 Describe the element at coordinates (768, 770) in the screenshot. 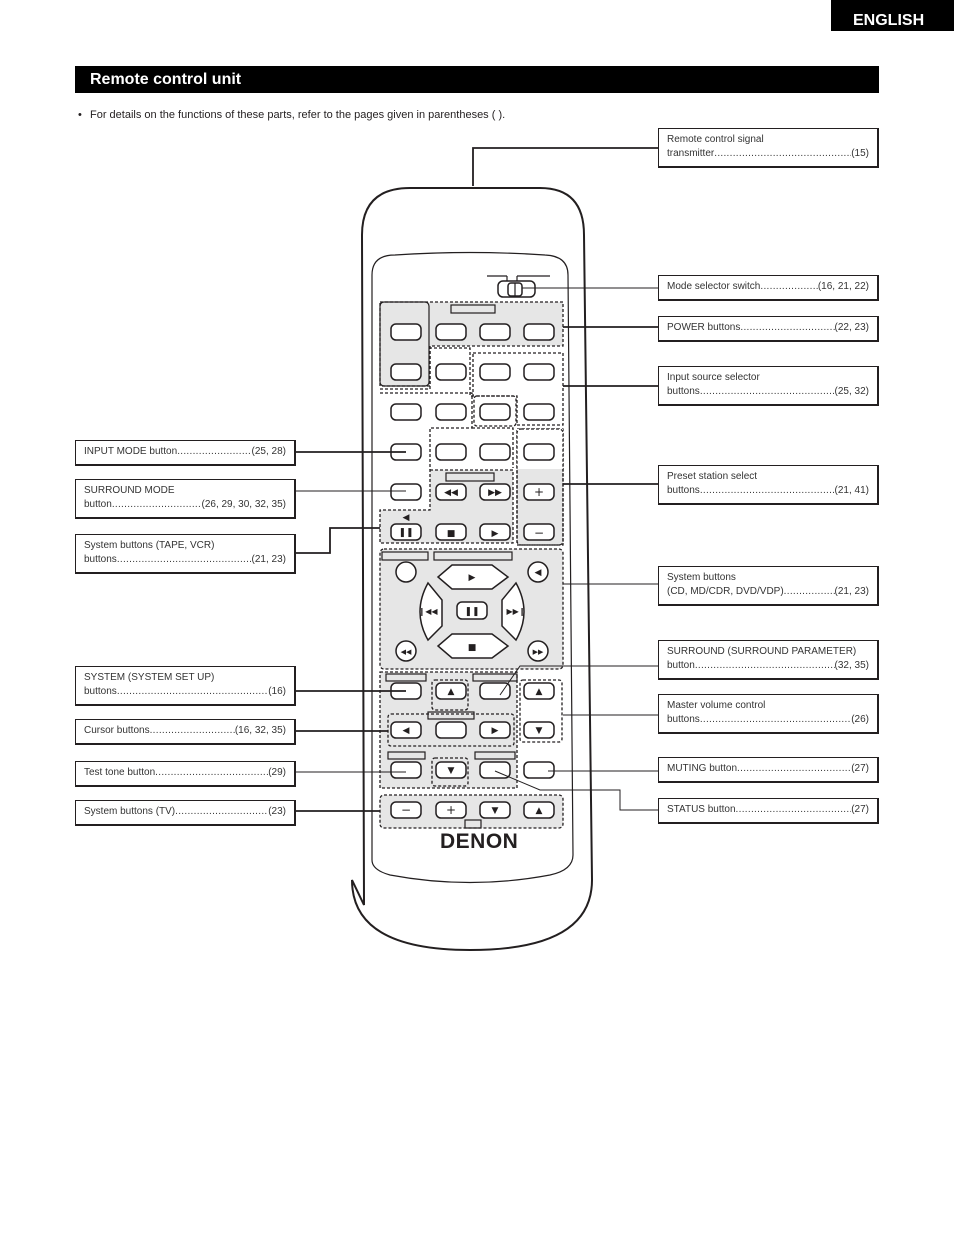

I see `label-muting-button: MUTING button (27)` at that location.